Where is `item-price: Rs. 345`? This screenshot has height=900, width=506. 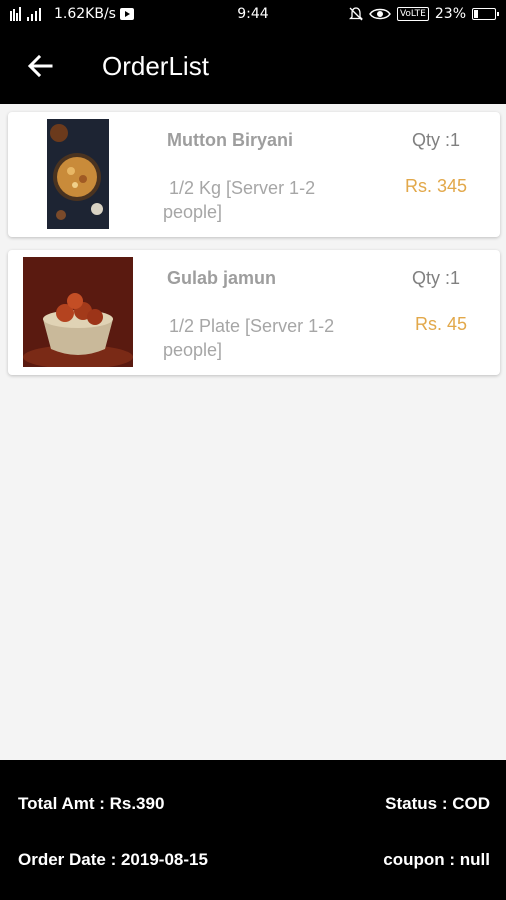 item-price: Rs. 345 is located at coordinates (435, 186).